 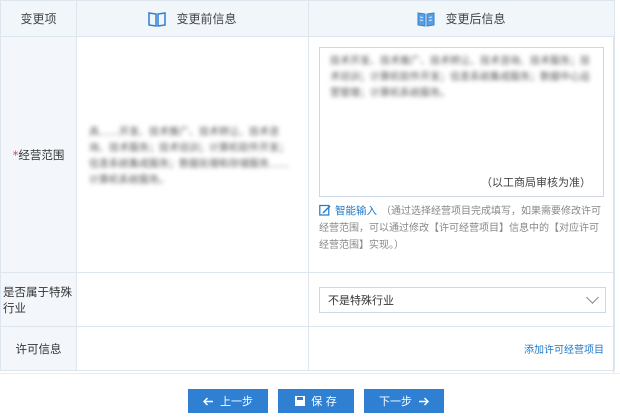 I want to click on smart-input-link: 智能输入, so click(x=356, y=211).